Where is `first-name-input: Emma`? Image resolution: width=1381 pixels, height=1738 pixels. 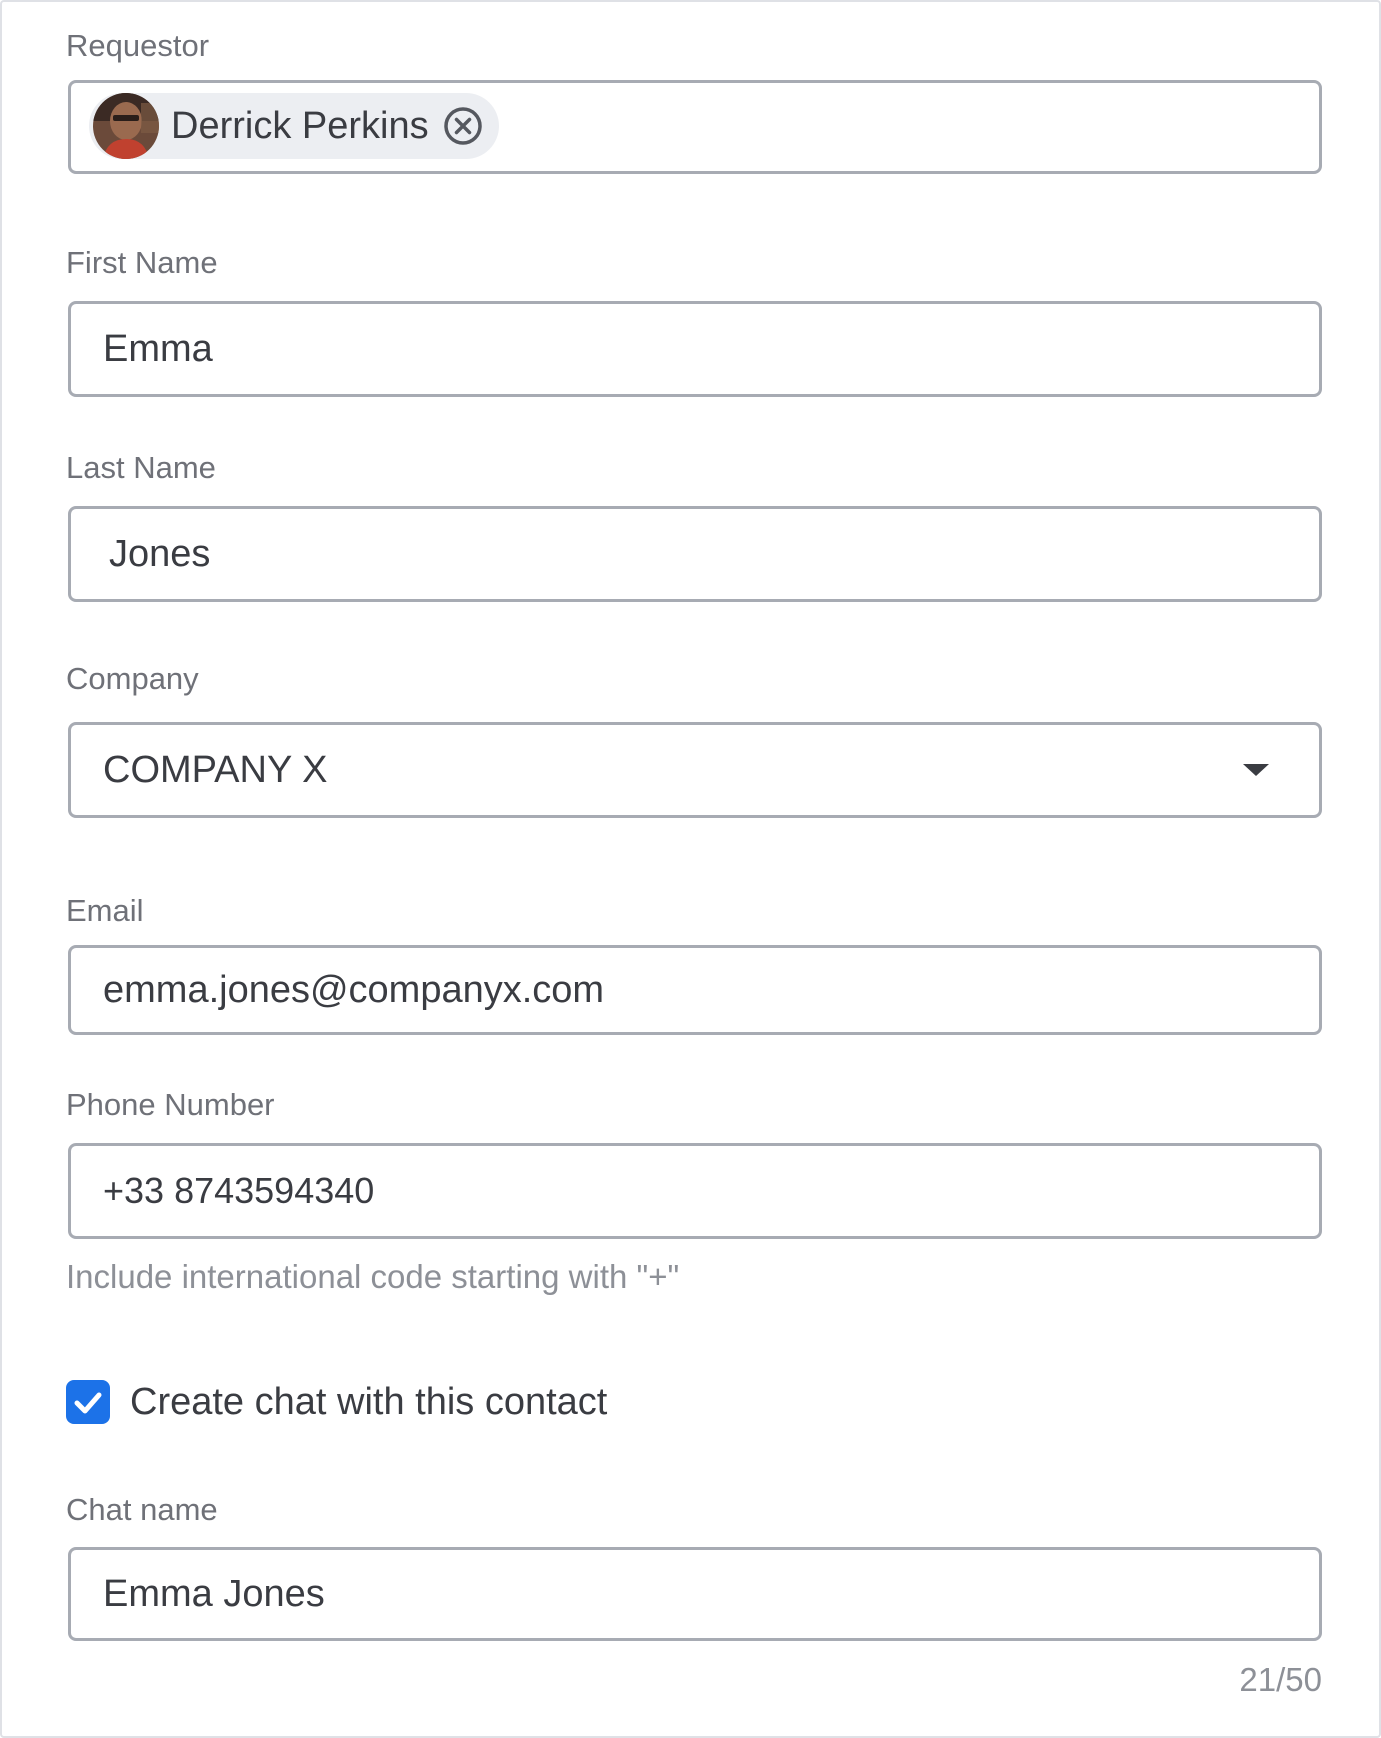
first-name-input: Emma is located at coordinates (695, 349).